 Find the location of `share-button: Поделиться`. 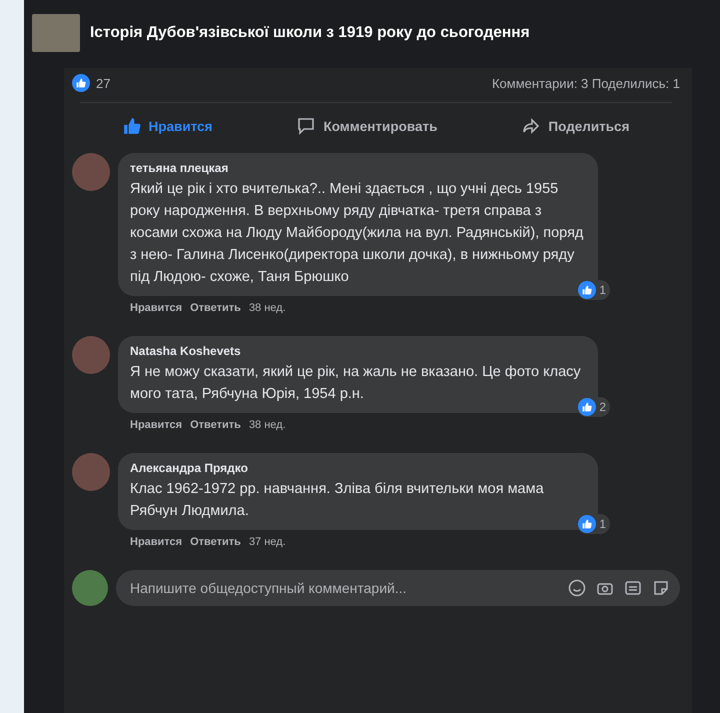

share-button: Поделиться is located at coordinates (576, 126).